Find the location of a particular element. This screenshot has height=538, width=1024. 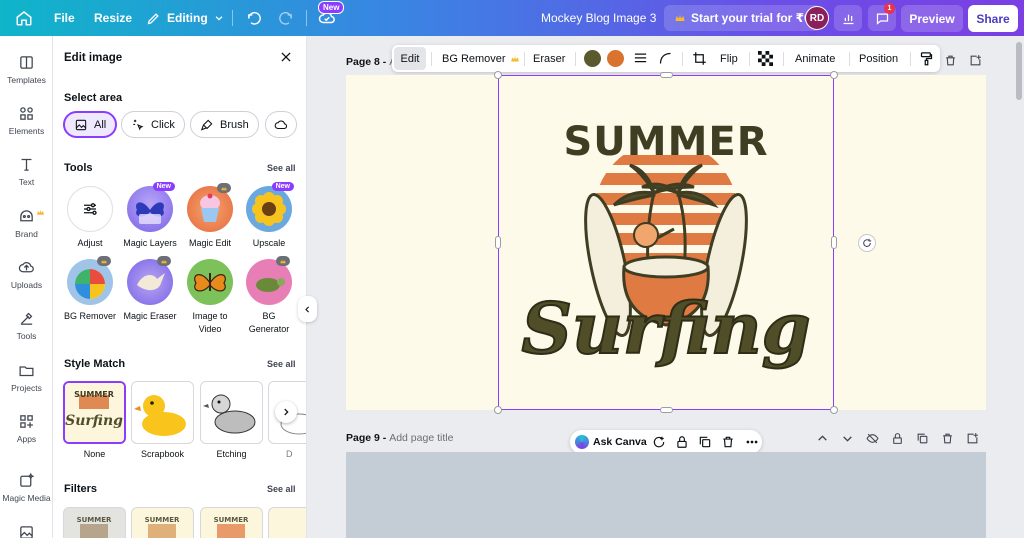

filters-title: Filters is located at coordinates (81, 489).